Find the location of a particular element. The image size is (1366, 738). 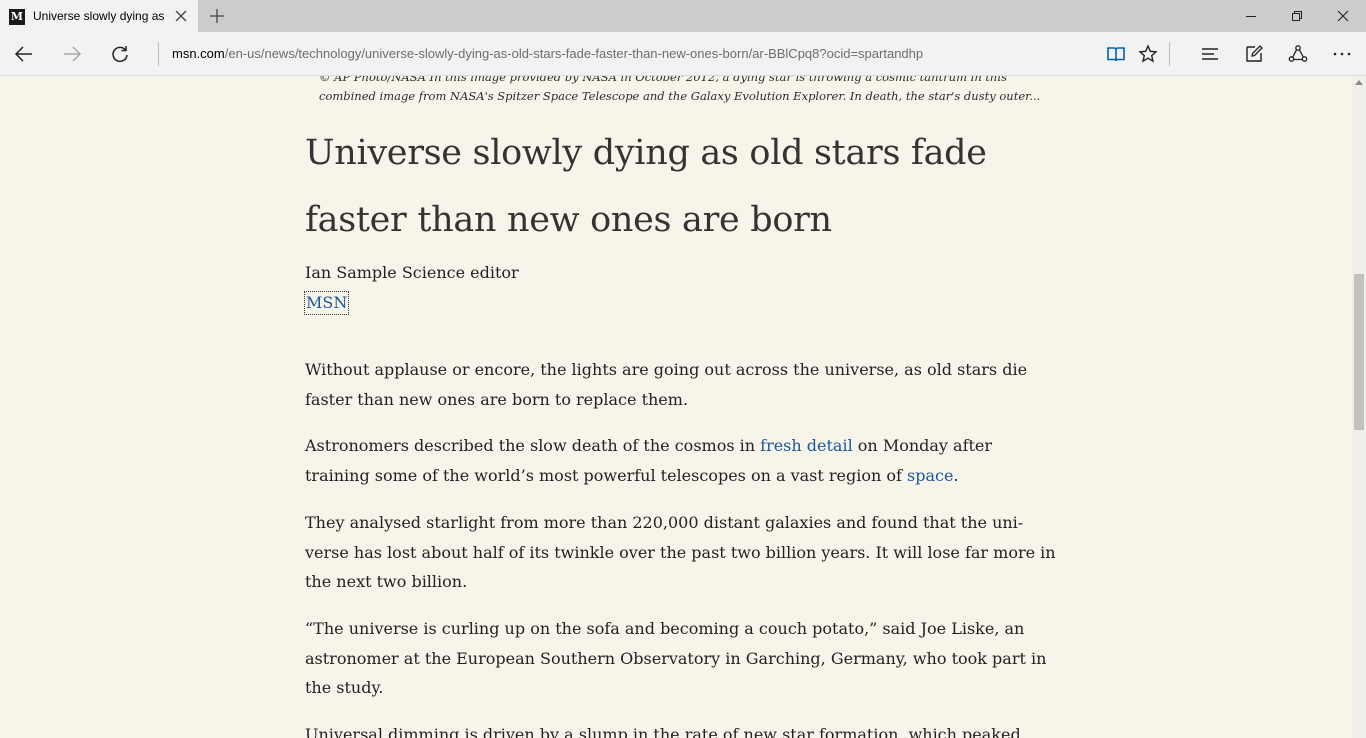

minimize-icon is located at coordinates (1251, 16).